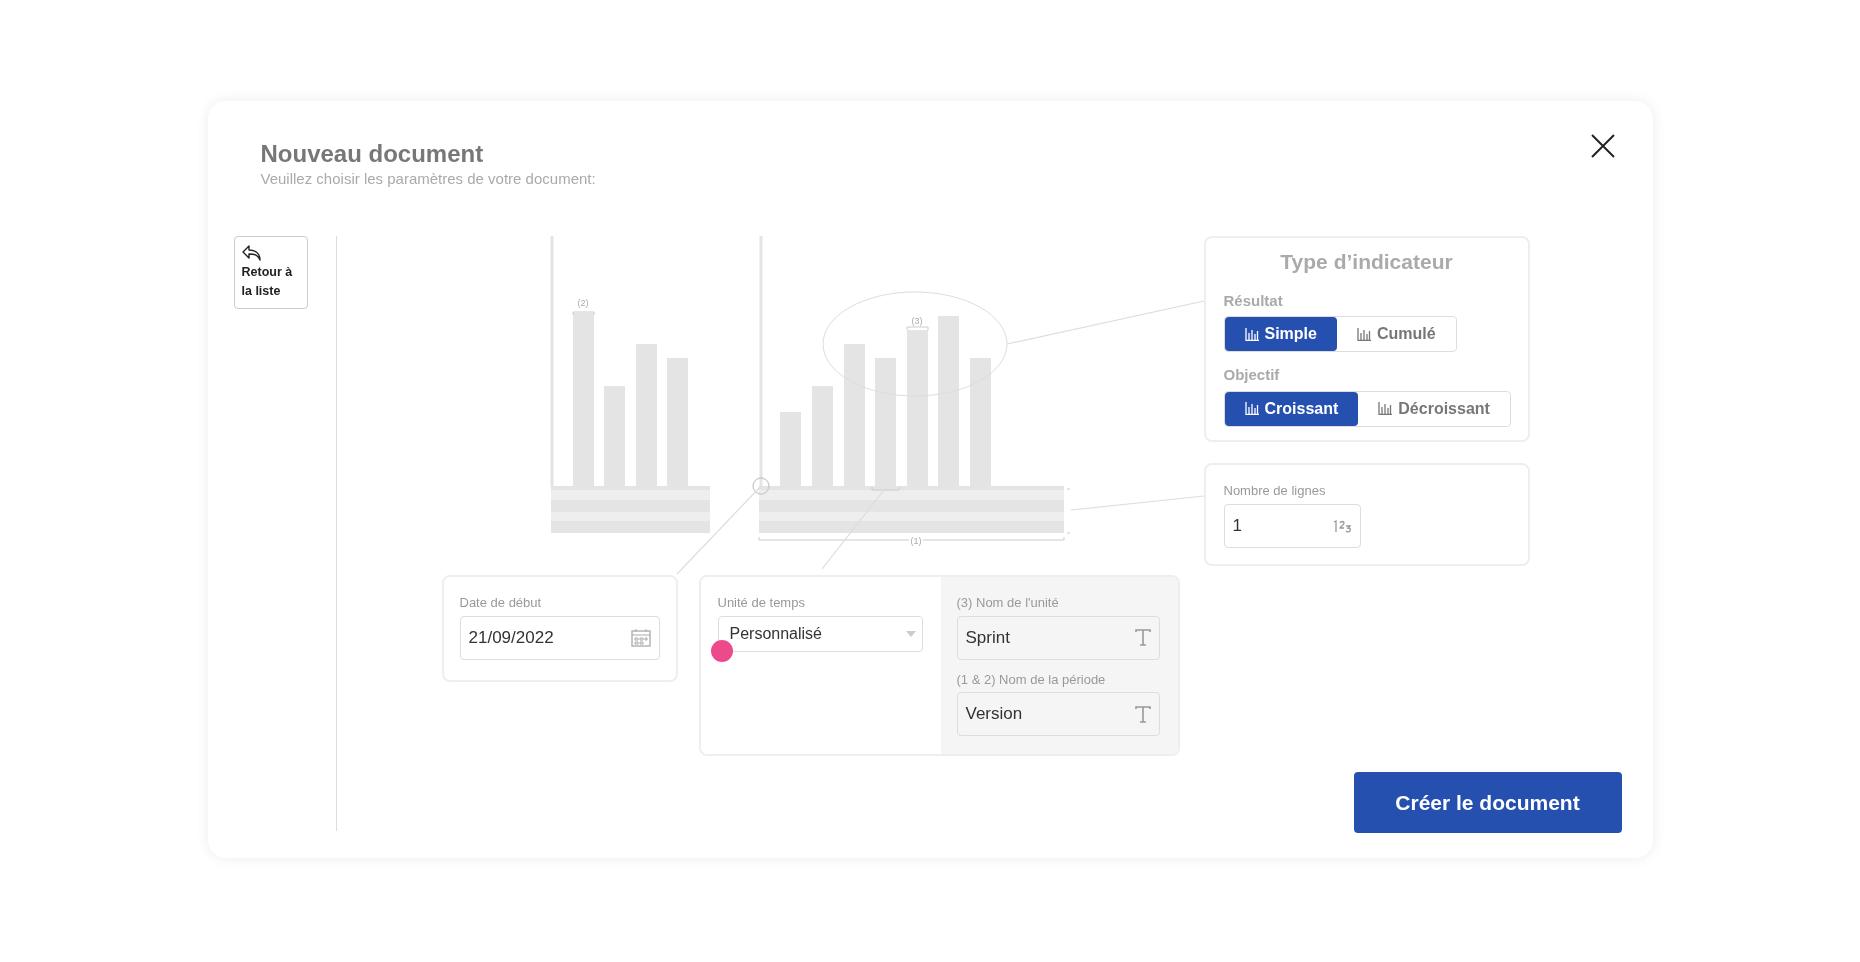 The height and width of the screenshot is (962, 1860). I want to click on card-title: Type d’indicateur, so click(1366, 262).